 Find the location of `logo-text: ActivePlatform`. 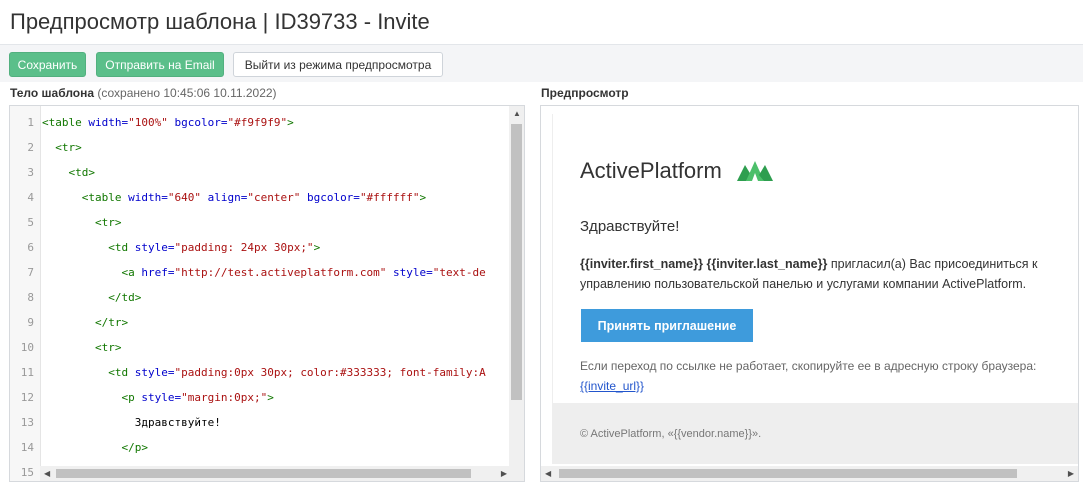

logo-text: ActivePlatform is located at coordinates (651, 170).